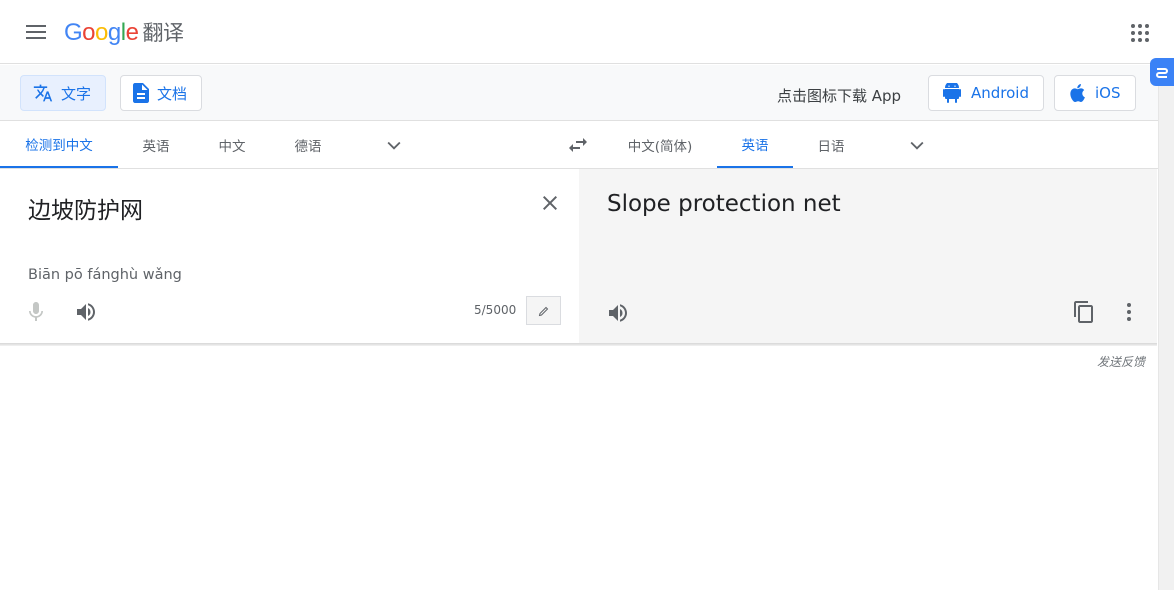 This screenshot has width=1174, height=590. I want to click on source-transliteration: Biān pō fánghù wǎng, so click(105, 275).